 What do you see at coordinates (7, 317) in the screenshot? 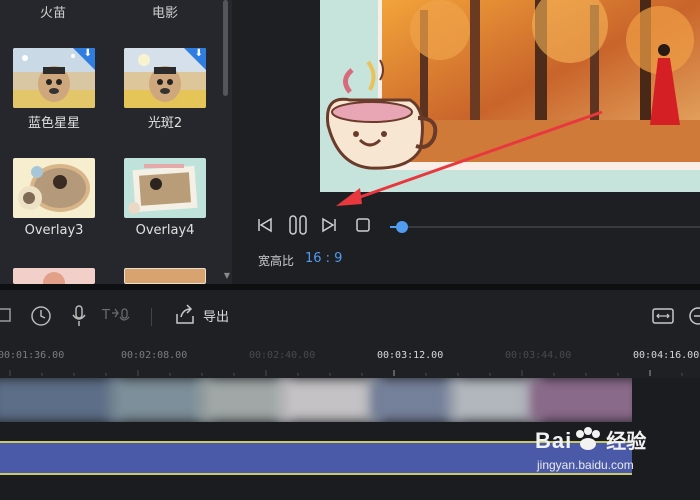
I see `crop-icon` at bounding box center [7, 317].